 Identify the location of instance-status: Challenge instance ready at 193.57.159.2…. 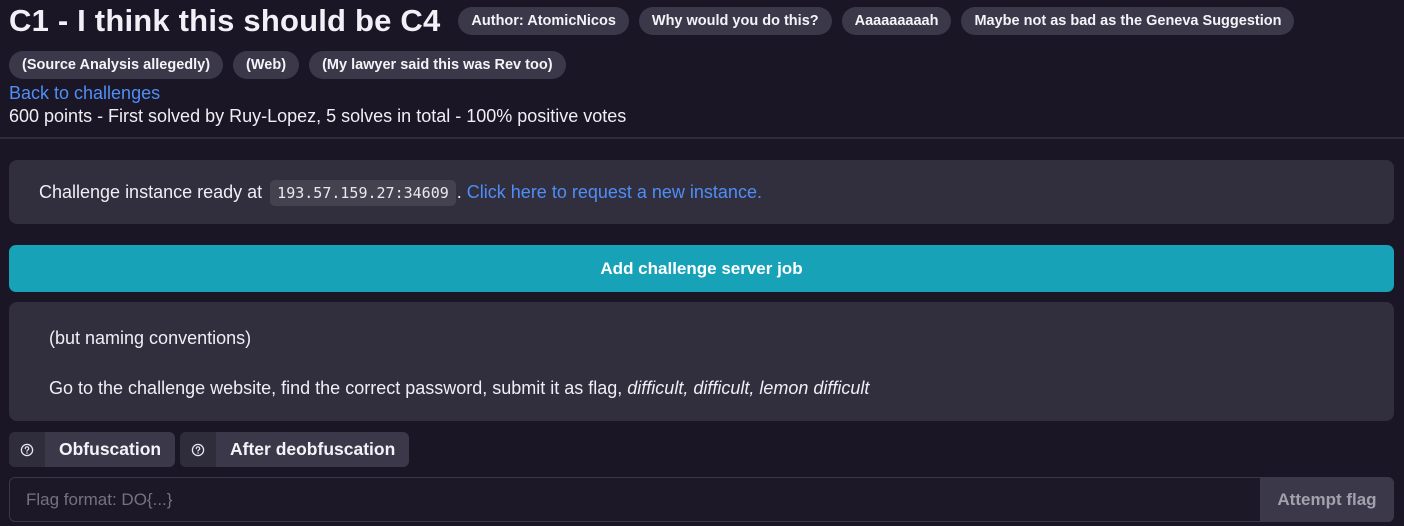
(400, 192).